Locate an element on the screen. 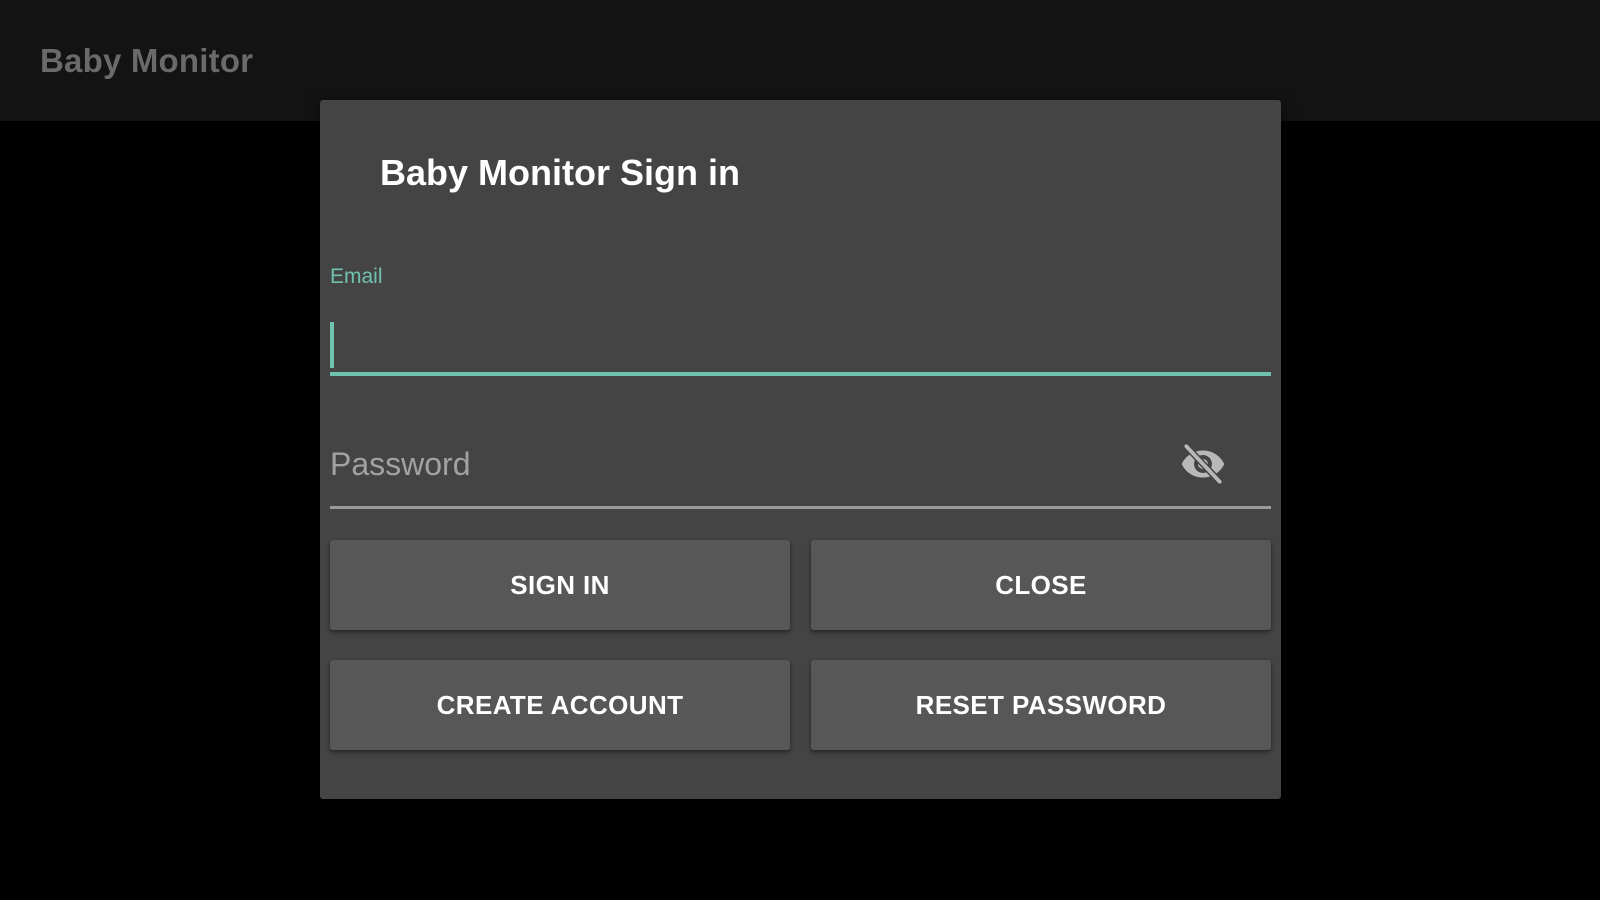 The image size is (1600, 900). password-visibility-toggle is located at coordinates (1203, 464).